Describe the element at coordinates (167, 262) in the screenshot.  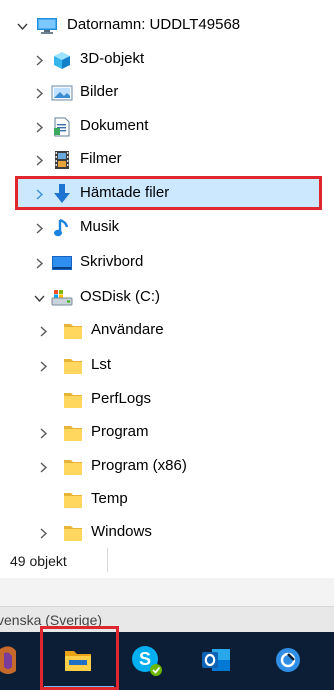
I see `tree-item-skriv: Skrivbord` at that location.